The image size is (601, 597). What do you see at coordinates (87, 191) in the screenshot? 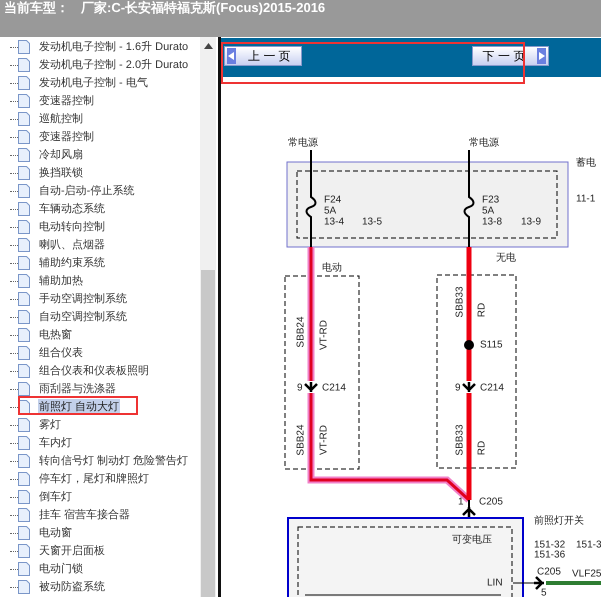
I see `tree-item: 自动-启动-停止系统` at bounding box center [87, 191].